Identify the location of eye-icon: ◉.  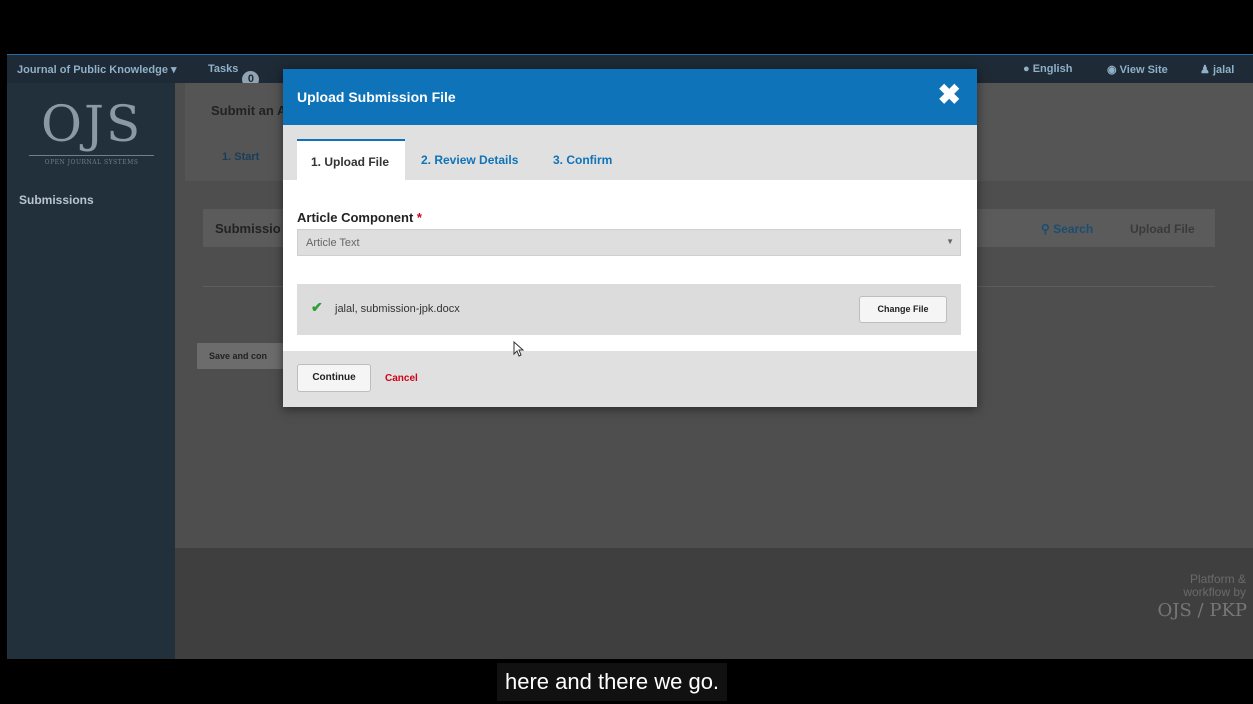
(1112, 70).